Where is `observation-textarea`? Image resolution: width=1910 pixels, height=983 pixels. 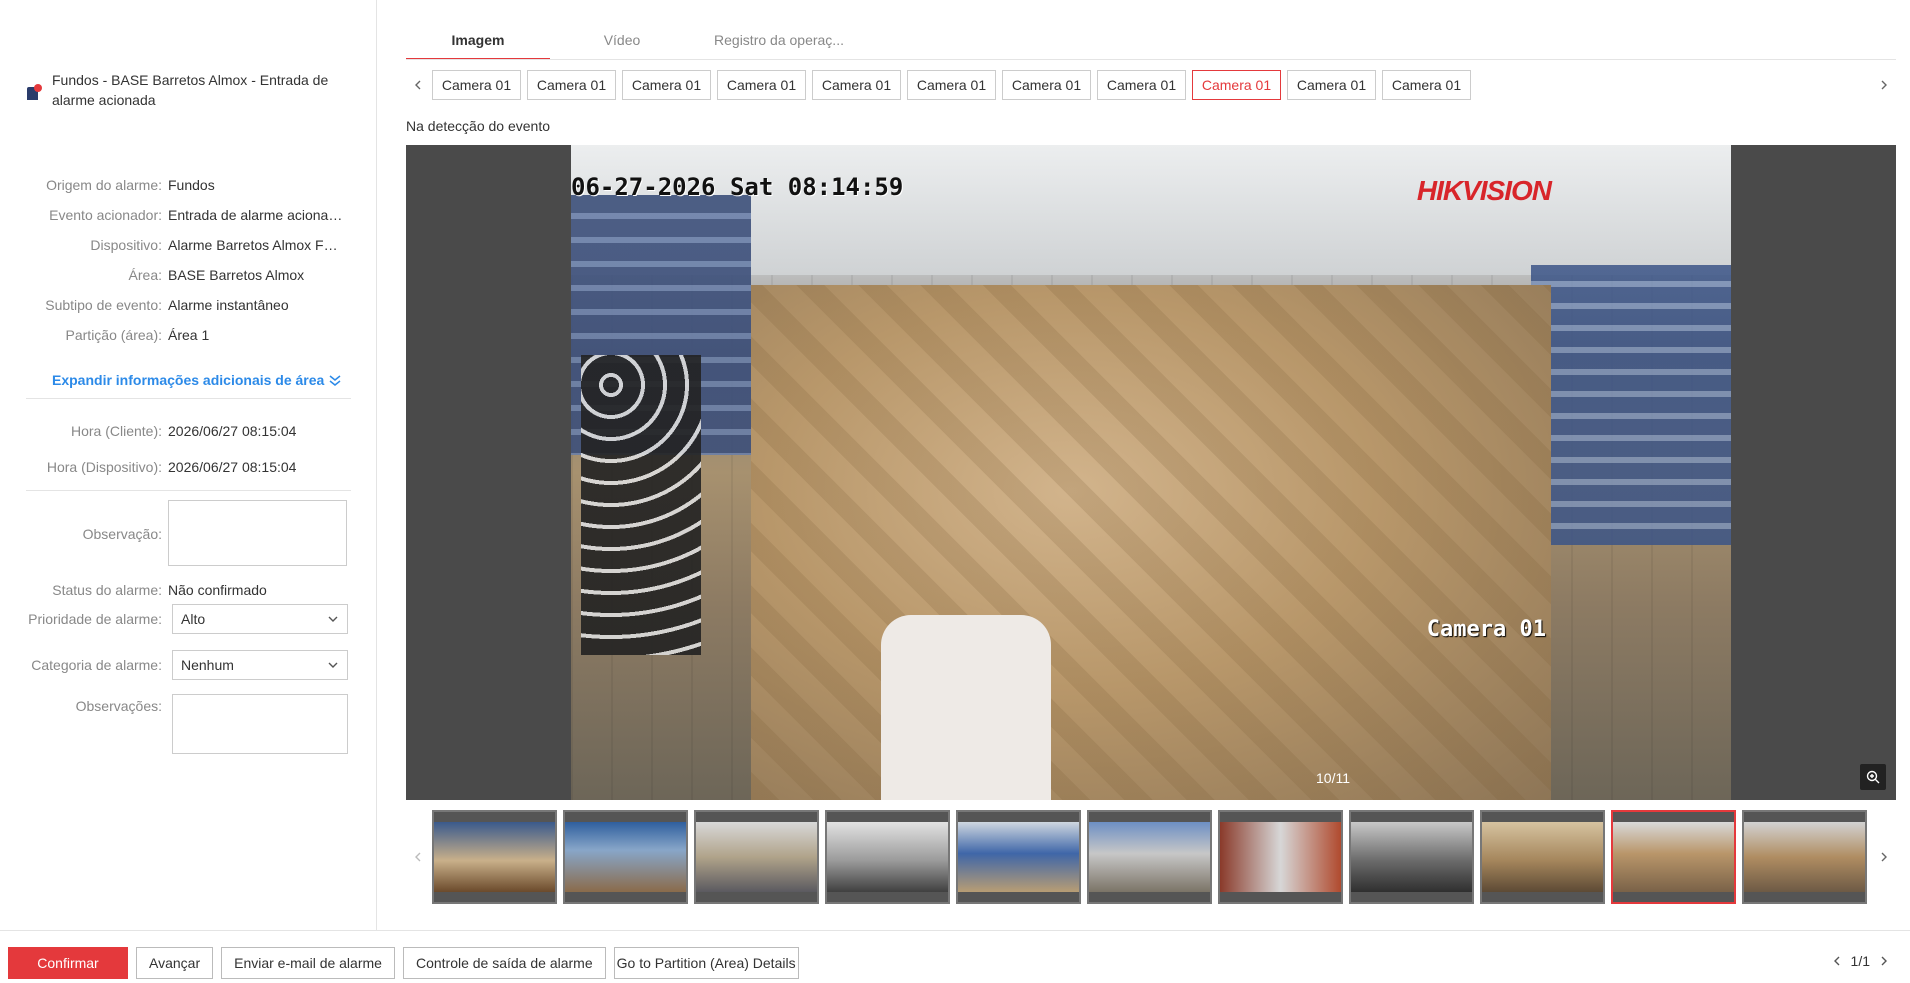 observation-textarea is located at coordinates (257, 533).